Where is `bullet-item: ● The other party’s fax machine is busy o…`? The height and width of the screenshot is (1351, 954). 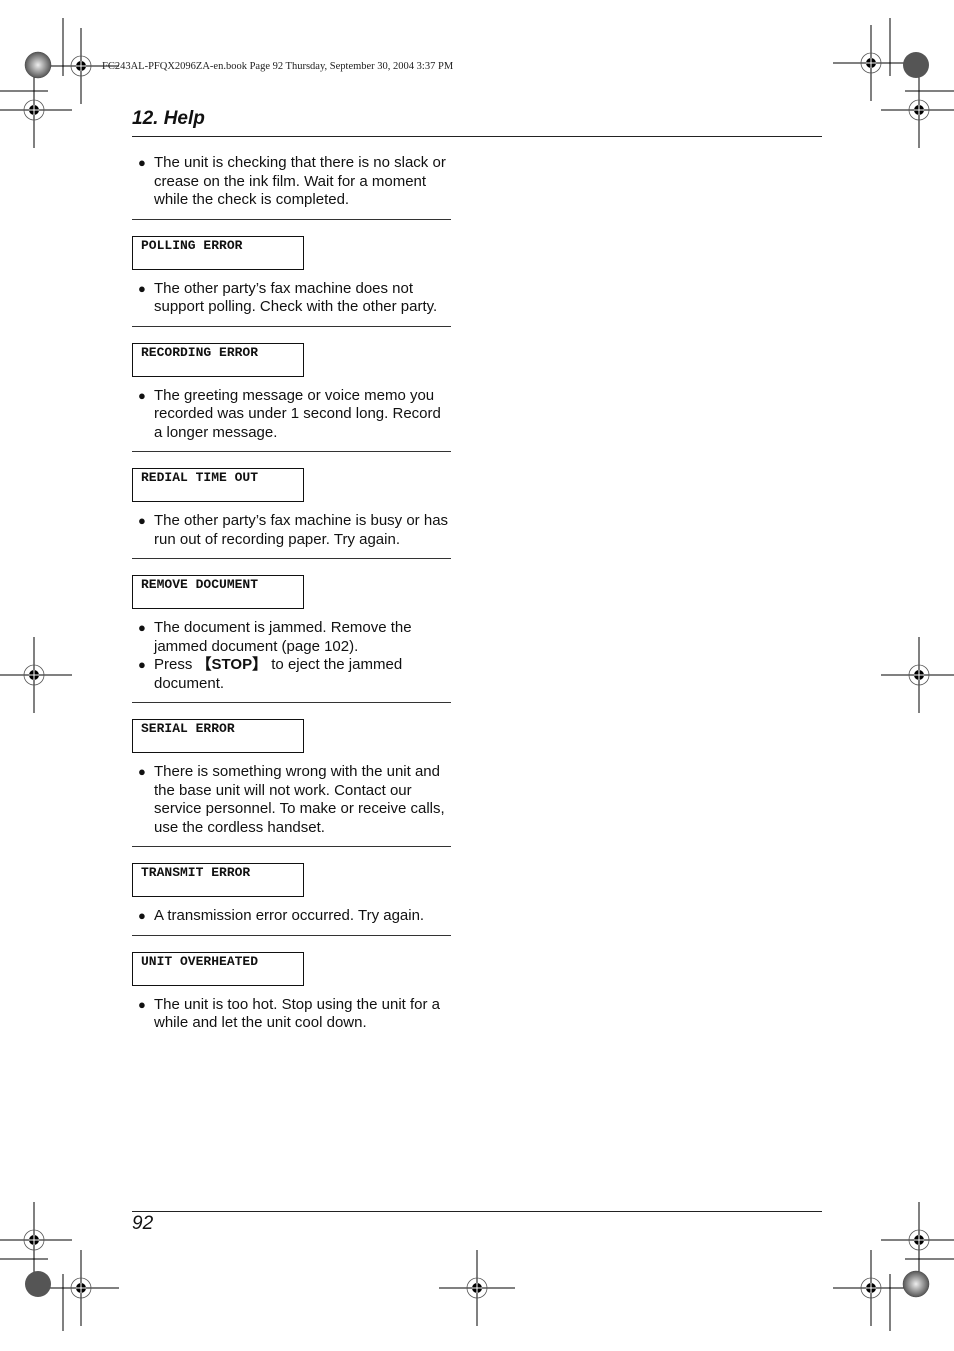 bullet-item: ● The other party’s fax machine is busy o… is located at coordinates (293, 530).